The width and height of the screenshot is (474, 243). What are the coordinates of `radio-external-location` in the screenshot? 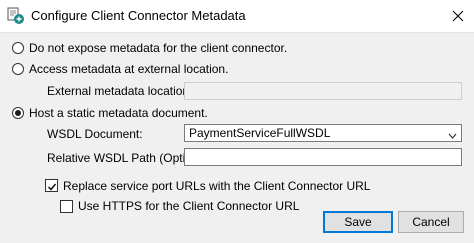 It's located at (18, 69).